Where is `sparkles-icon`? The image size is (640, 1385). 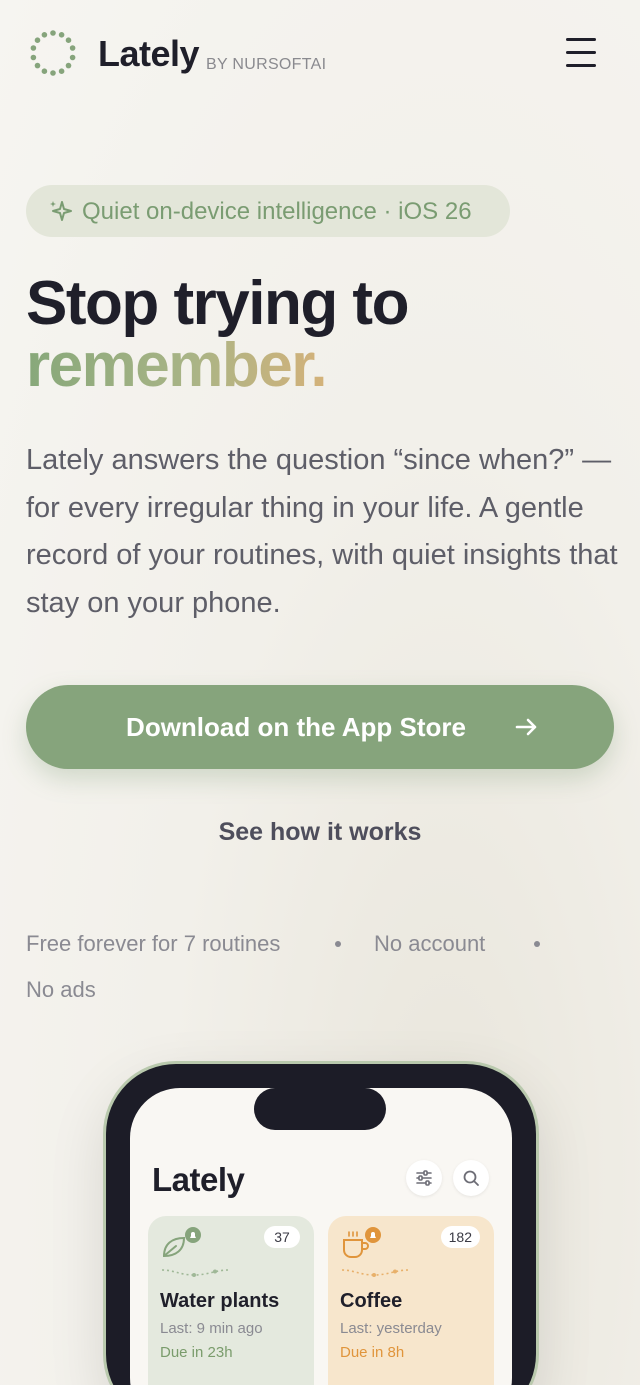 sparkles-icon is located at coordinates (61, 211).